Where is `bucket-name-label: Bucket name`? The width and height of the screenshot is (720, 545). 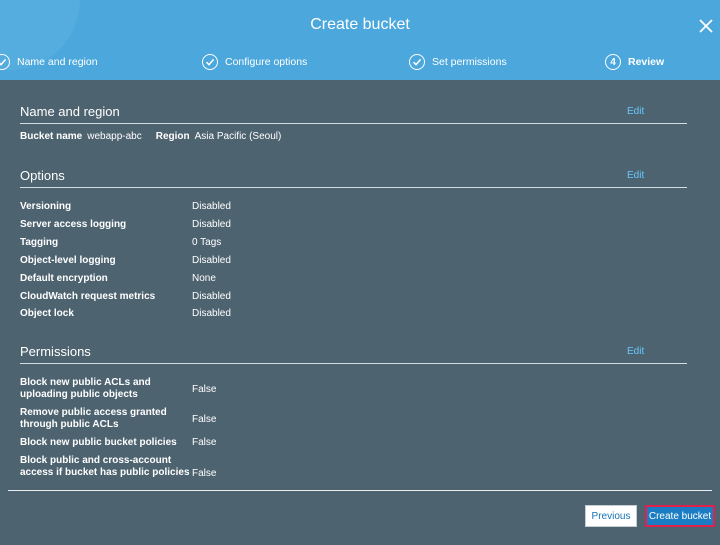 bucket-name-label: Bucket name is located at coordinates (51, 136).